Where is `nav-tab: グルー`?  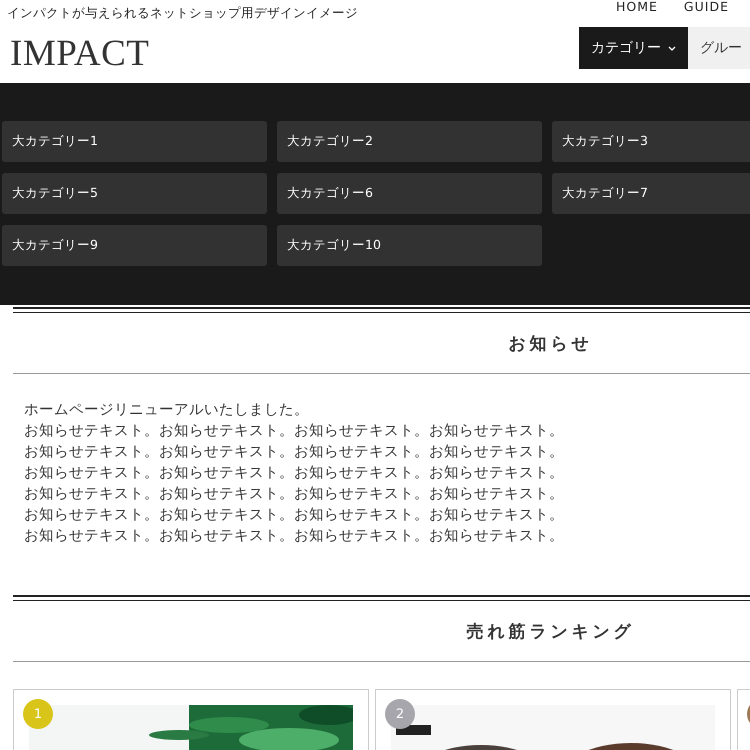 nav-tab: グルー is located at coordinates (719, 48).